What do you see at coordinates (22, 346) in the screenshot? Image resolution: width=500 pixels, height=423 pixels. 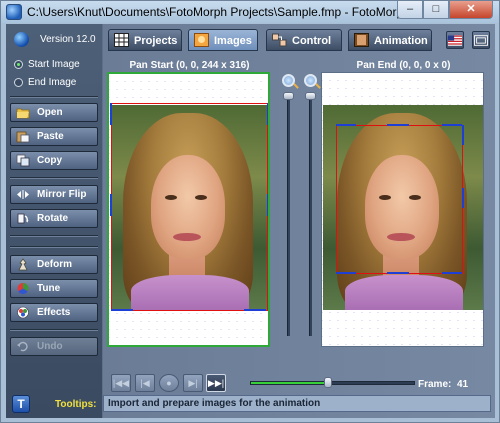 I see `undo-icon` at bounding box center [22, 346].